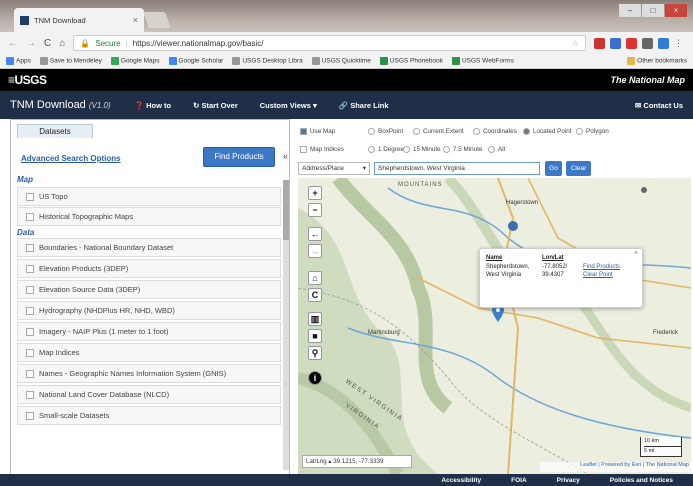 The height and width of the screenshot is (486, 693). Describe the element at coordinates (636, 253) in the screenshot. I see `popup-close-icon: ×` at that location.